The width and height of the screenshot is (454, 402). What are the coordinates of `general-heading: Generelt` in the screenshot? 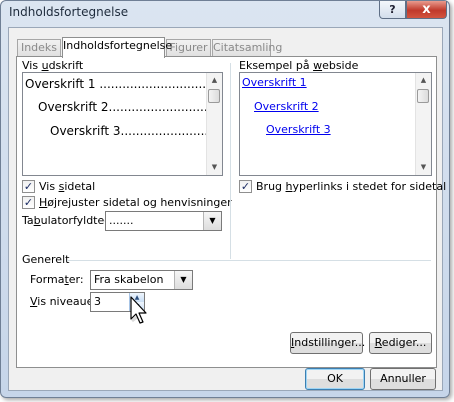 It's located at (46, 259).